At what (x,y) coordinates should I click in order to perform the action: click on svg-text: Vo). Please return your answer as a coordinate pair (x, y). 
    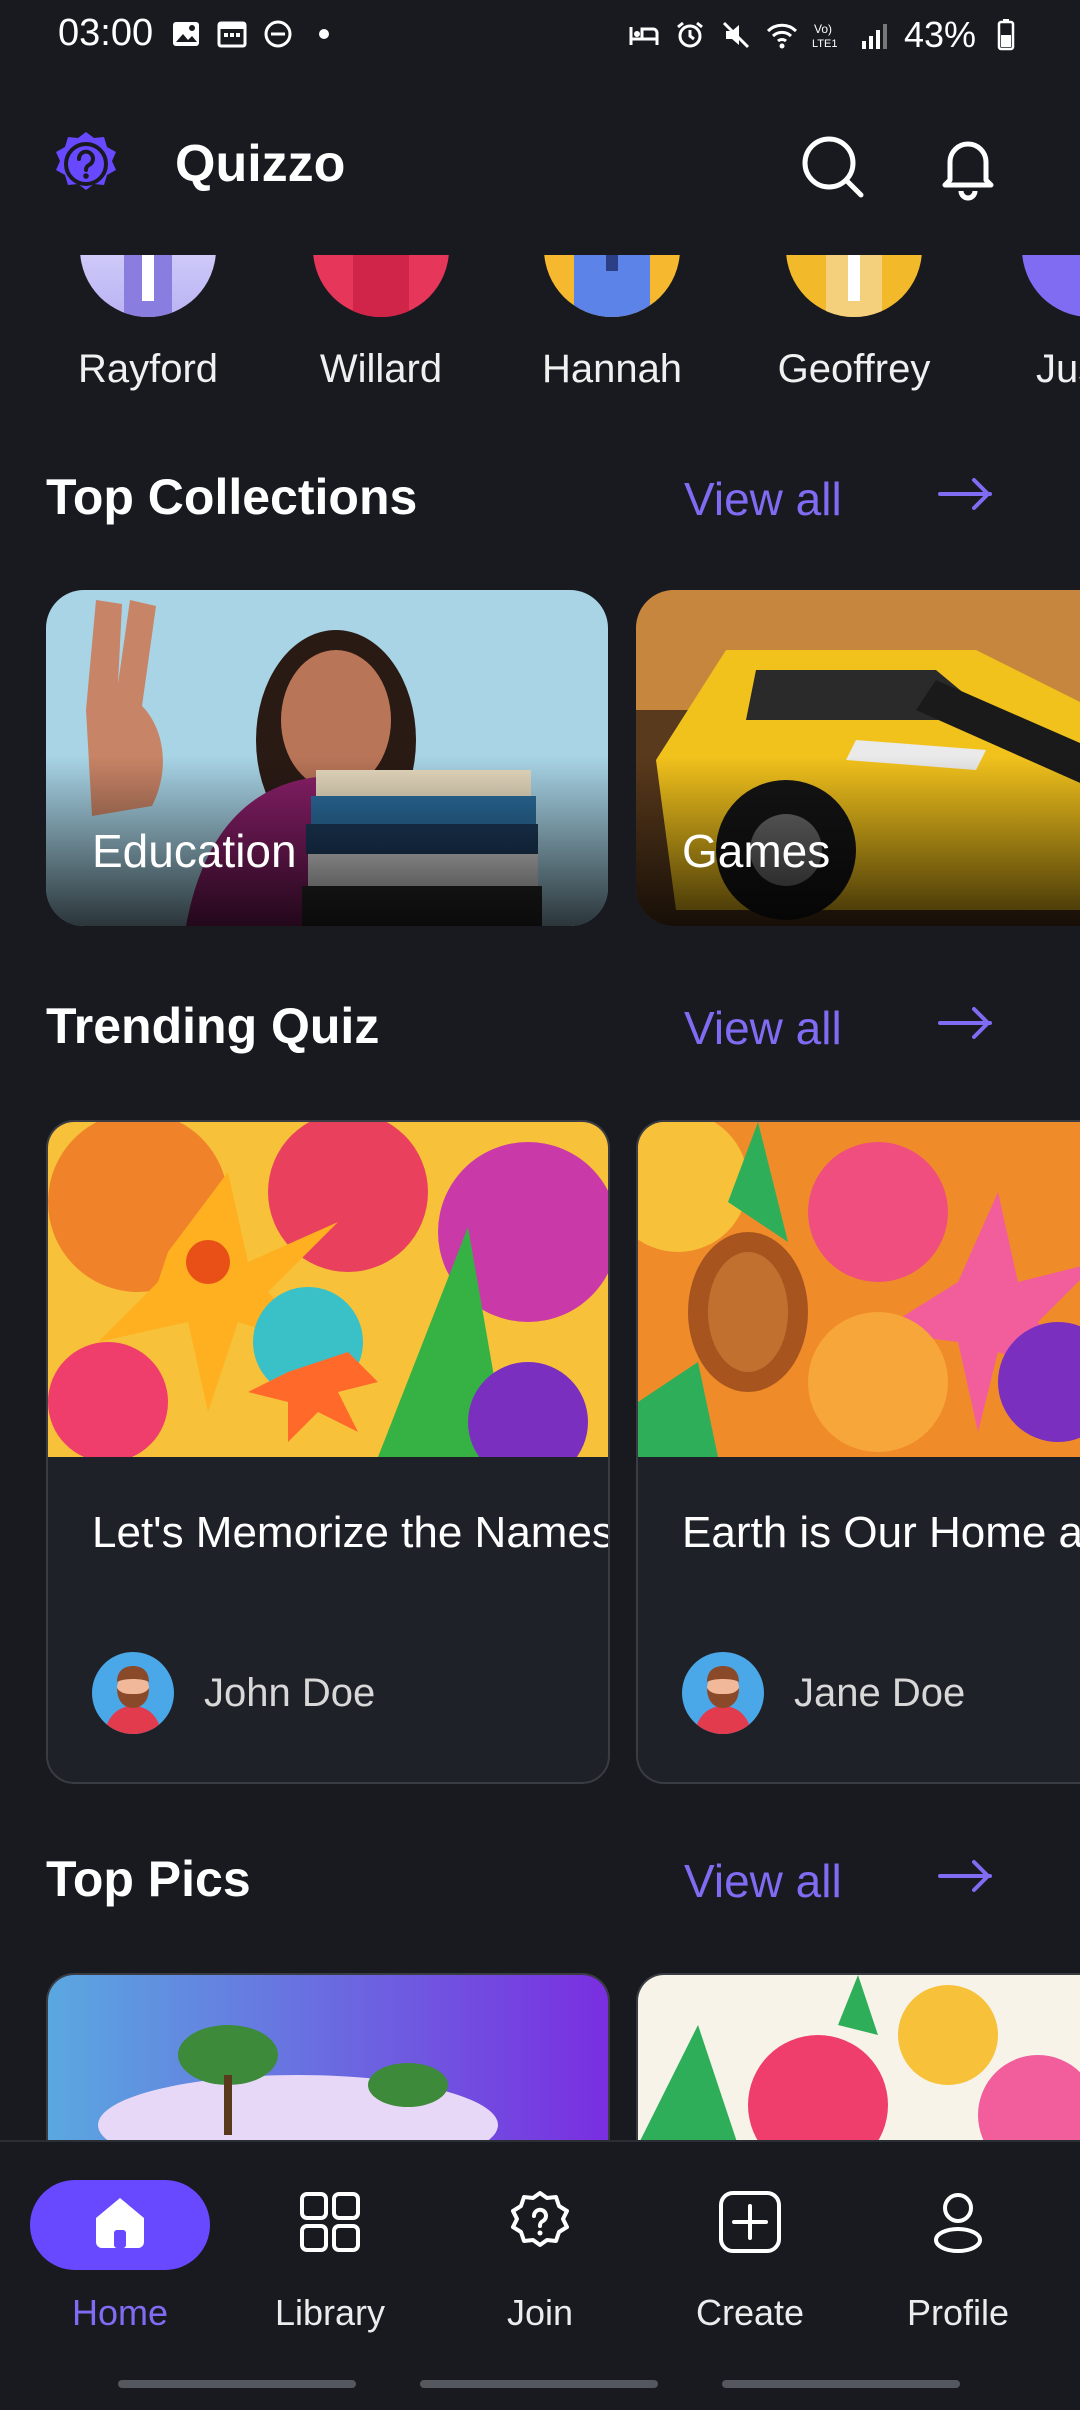
    Looking at the image, I should click on (823, 29).